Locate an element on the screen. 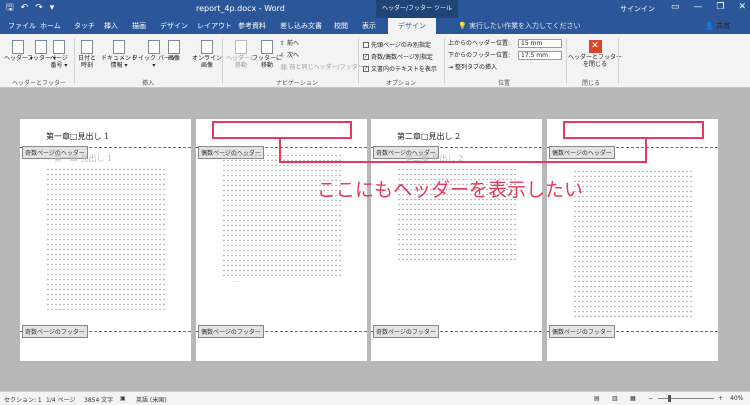 The image size is (750, 405). footer-pos-label: 下からのフッター位置: is located at coordinates (479, 55).